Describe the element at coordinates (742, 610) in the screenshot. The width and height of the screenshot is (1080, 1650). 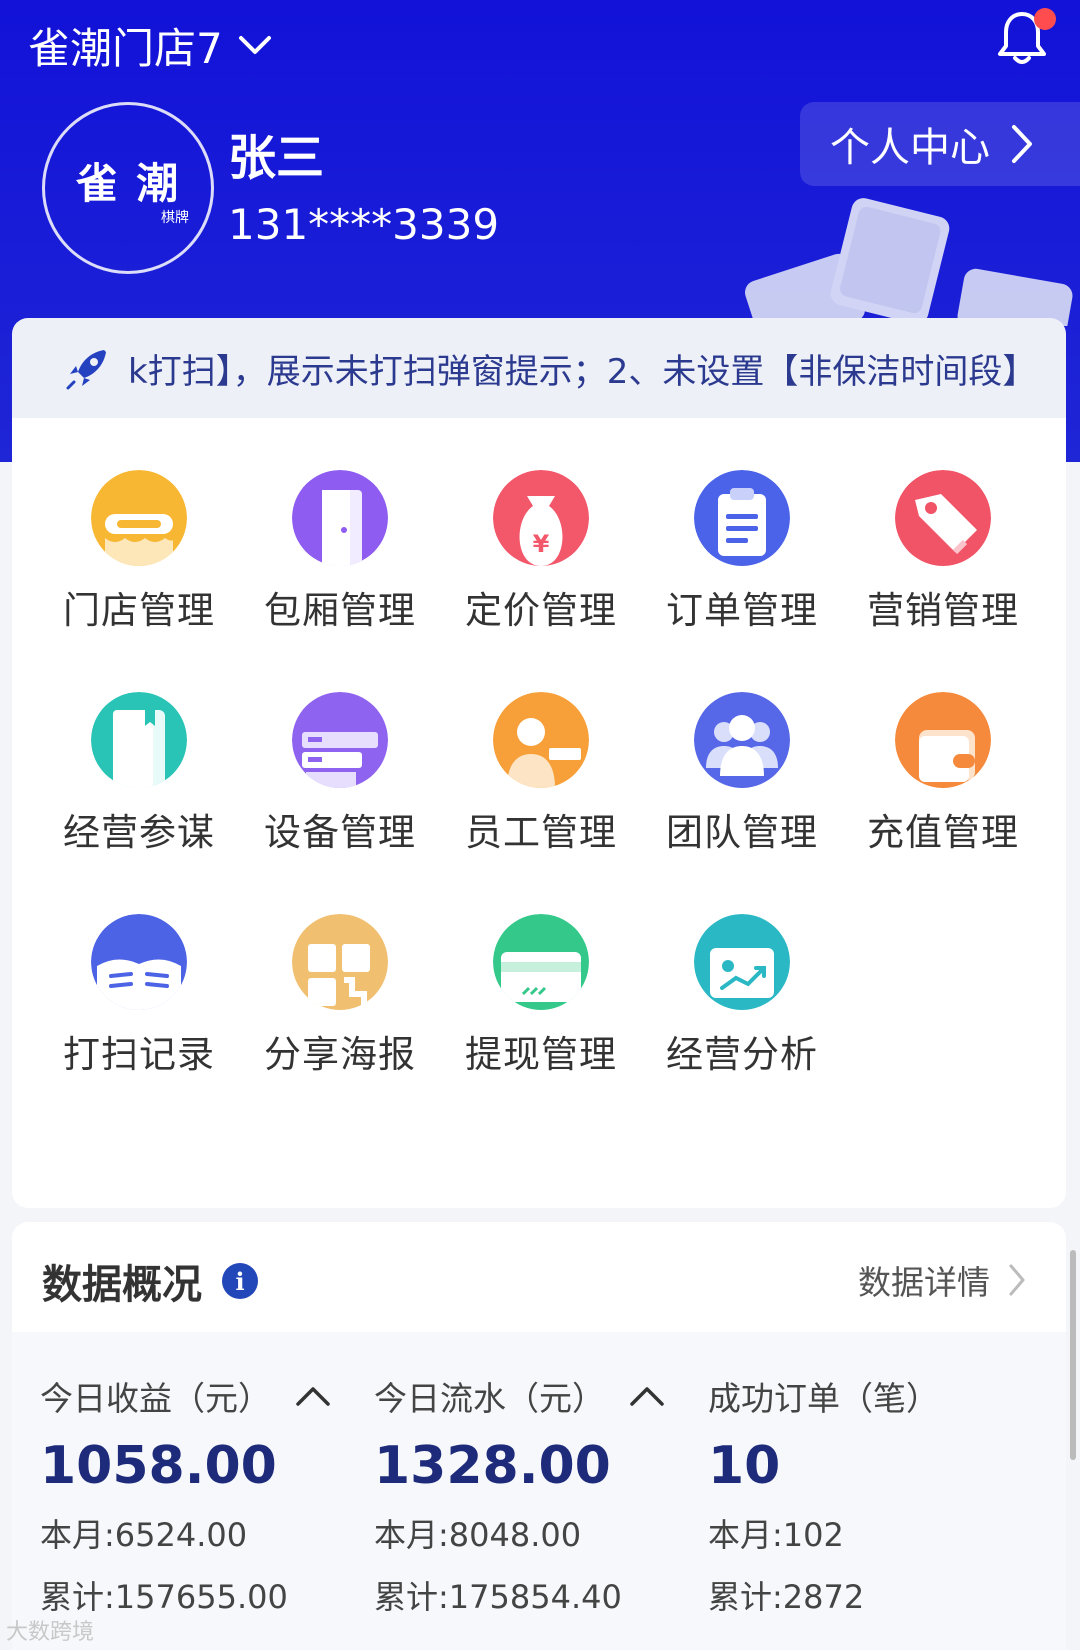
I see `menu-label: 订单管理` at that location.